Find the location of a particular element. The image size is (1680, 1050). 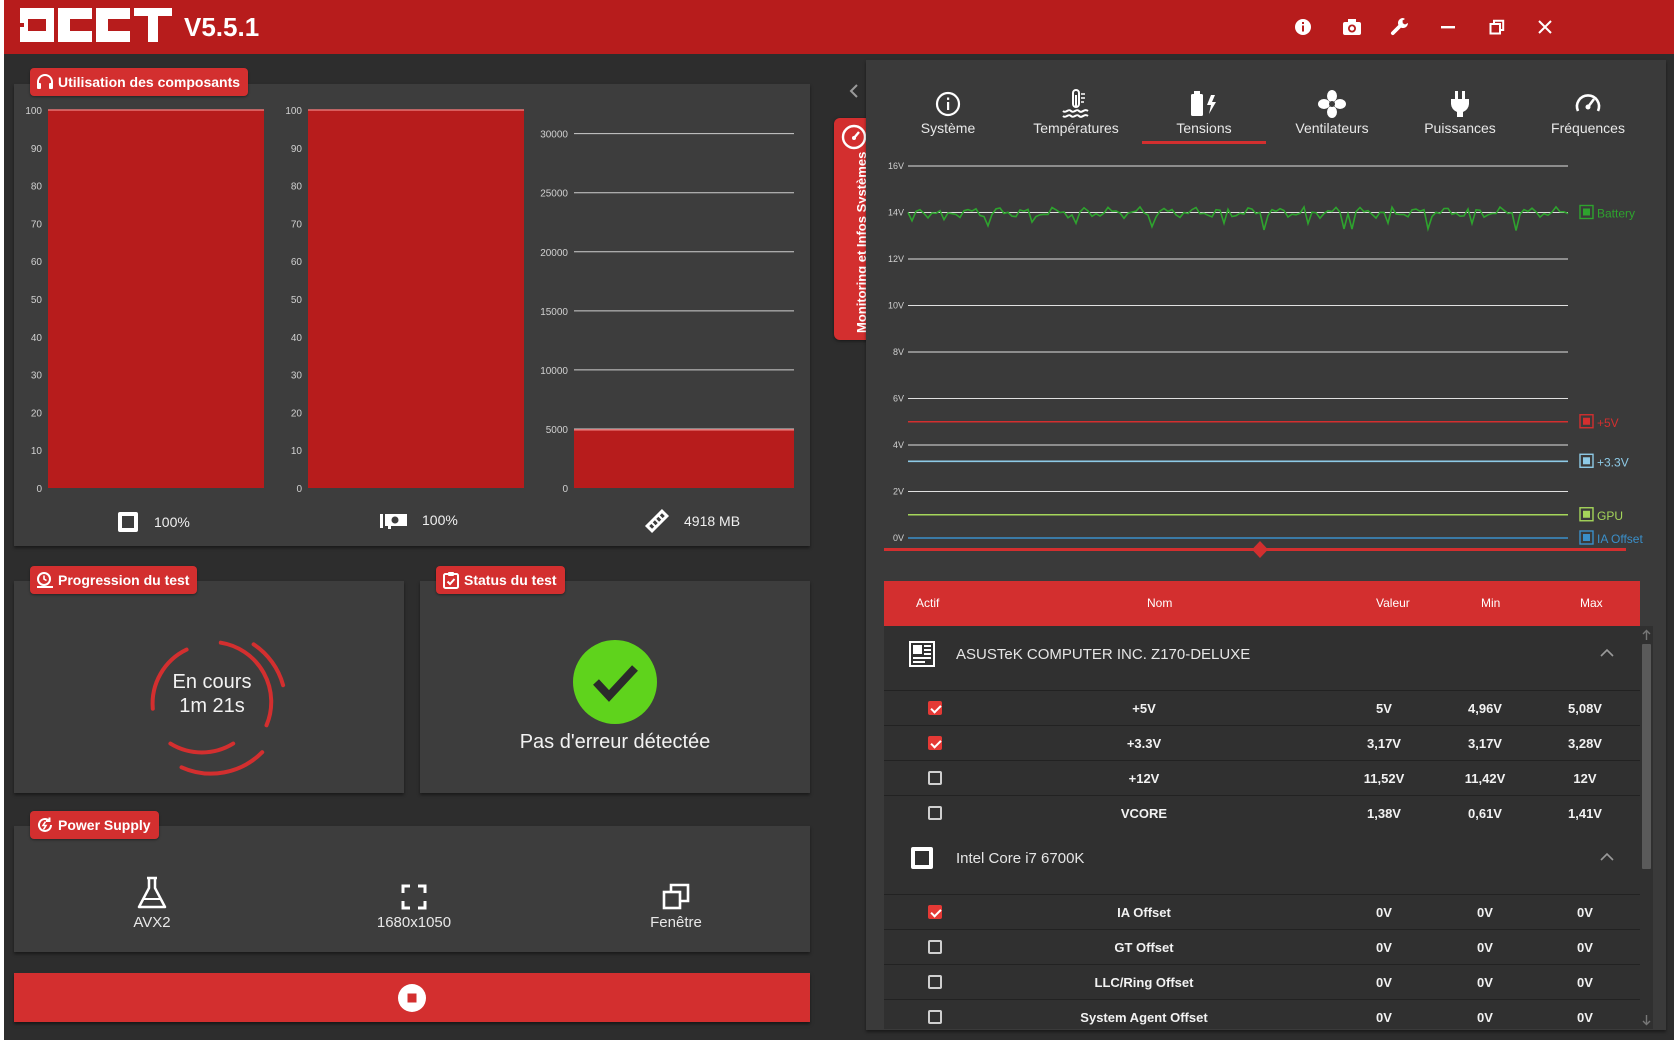

gpu-usage-label: 100% is located at coordinates (419, 520).